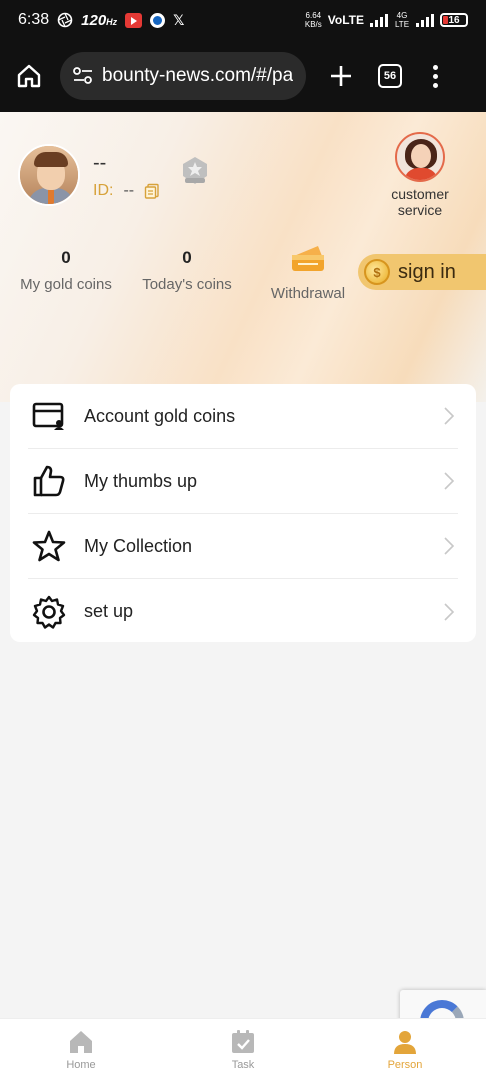  What do you see at coordinates (197, 76) in the screenshot?
I see `url-text: bounty-news.com/#/pa` at bounding box center [197, 76].